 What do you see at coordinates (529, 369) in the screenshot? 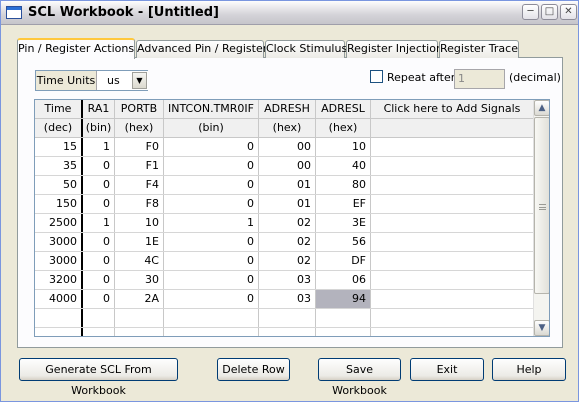
I see `help-button: Help` at bounding box center [529, 369].